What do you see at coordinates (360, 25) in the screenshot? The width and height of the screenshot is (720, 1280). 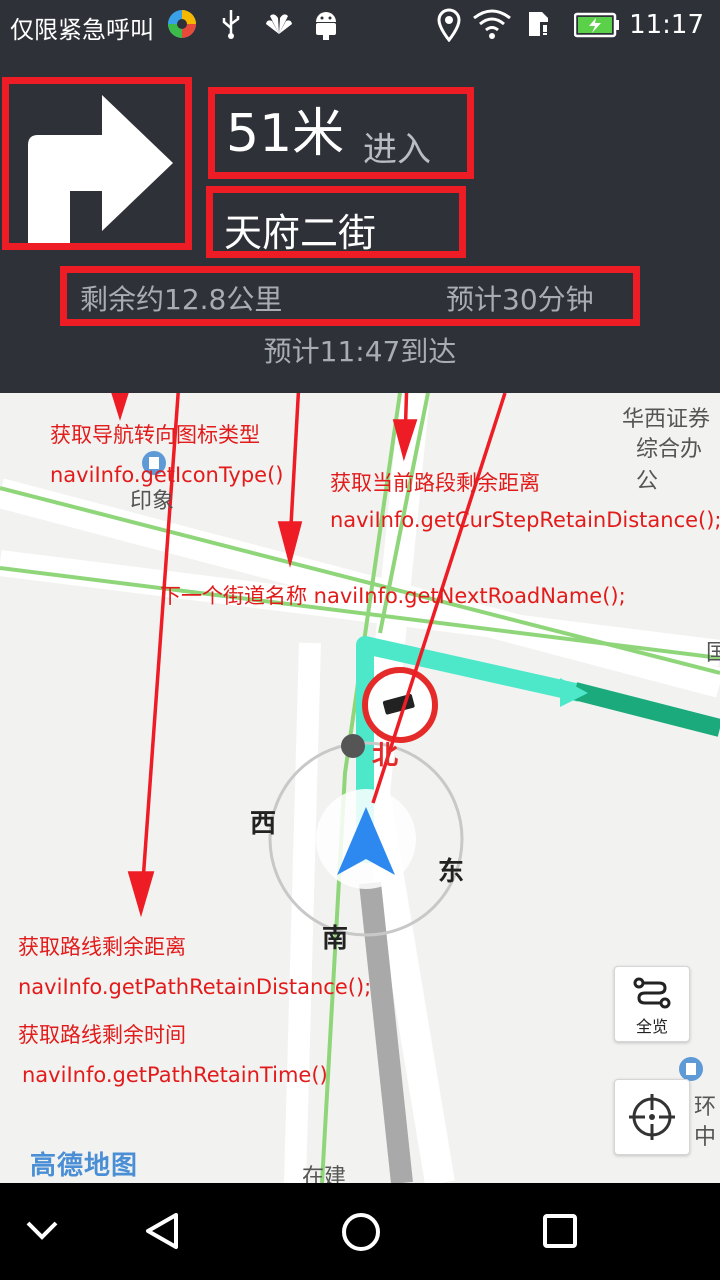 I see `status-bar: 仅限紧急呼叫 11:17` at bounding box center [360, 25].